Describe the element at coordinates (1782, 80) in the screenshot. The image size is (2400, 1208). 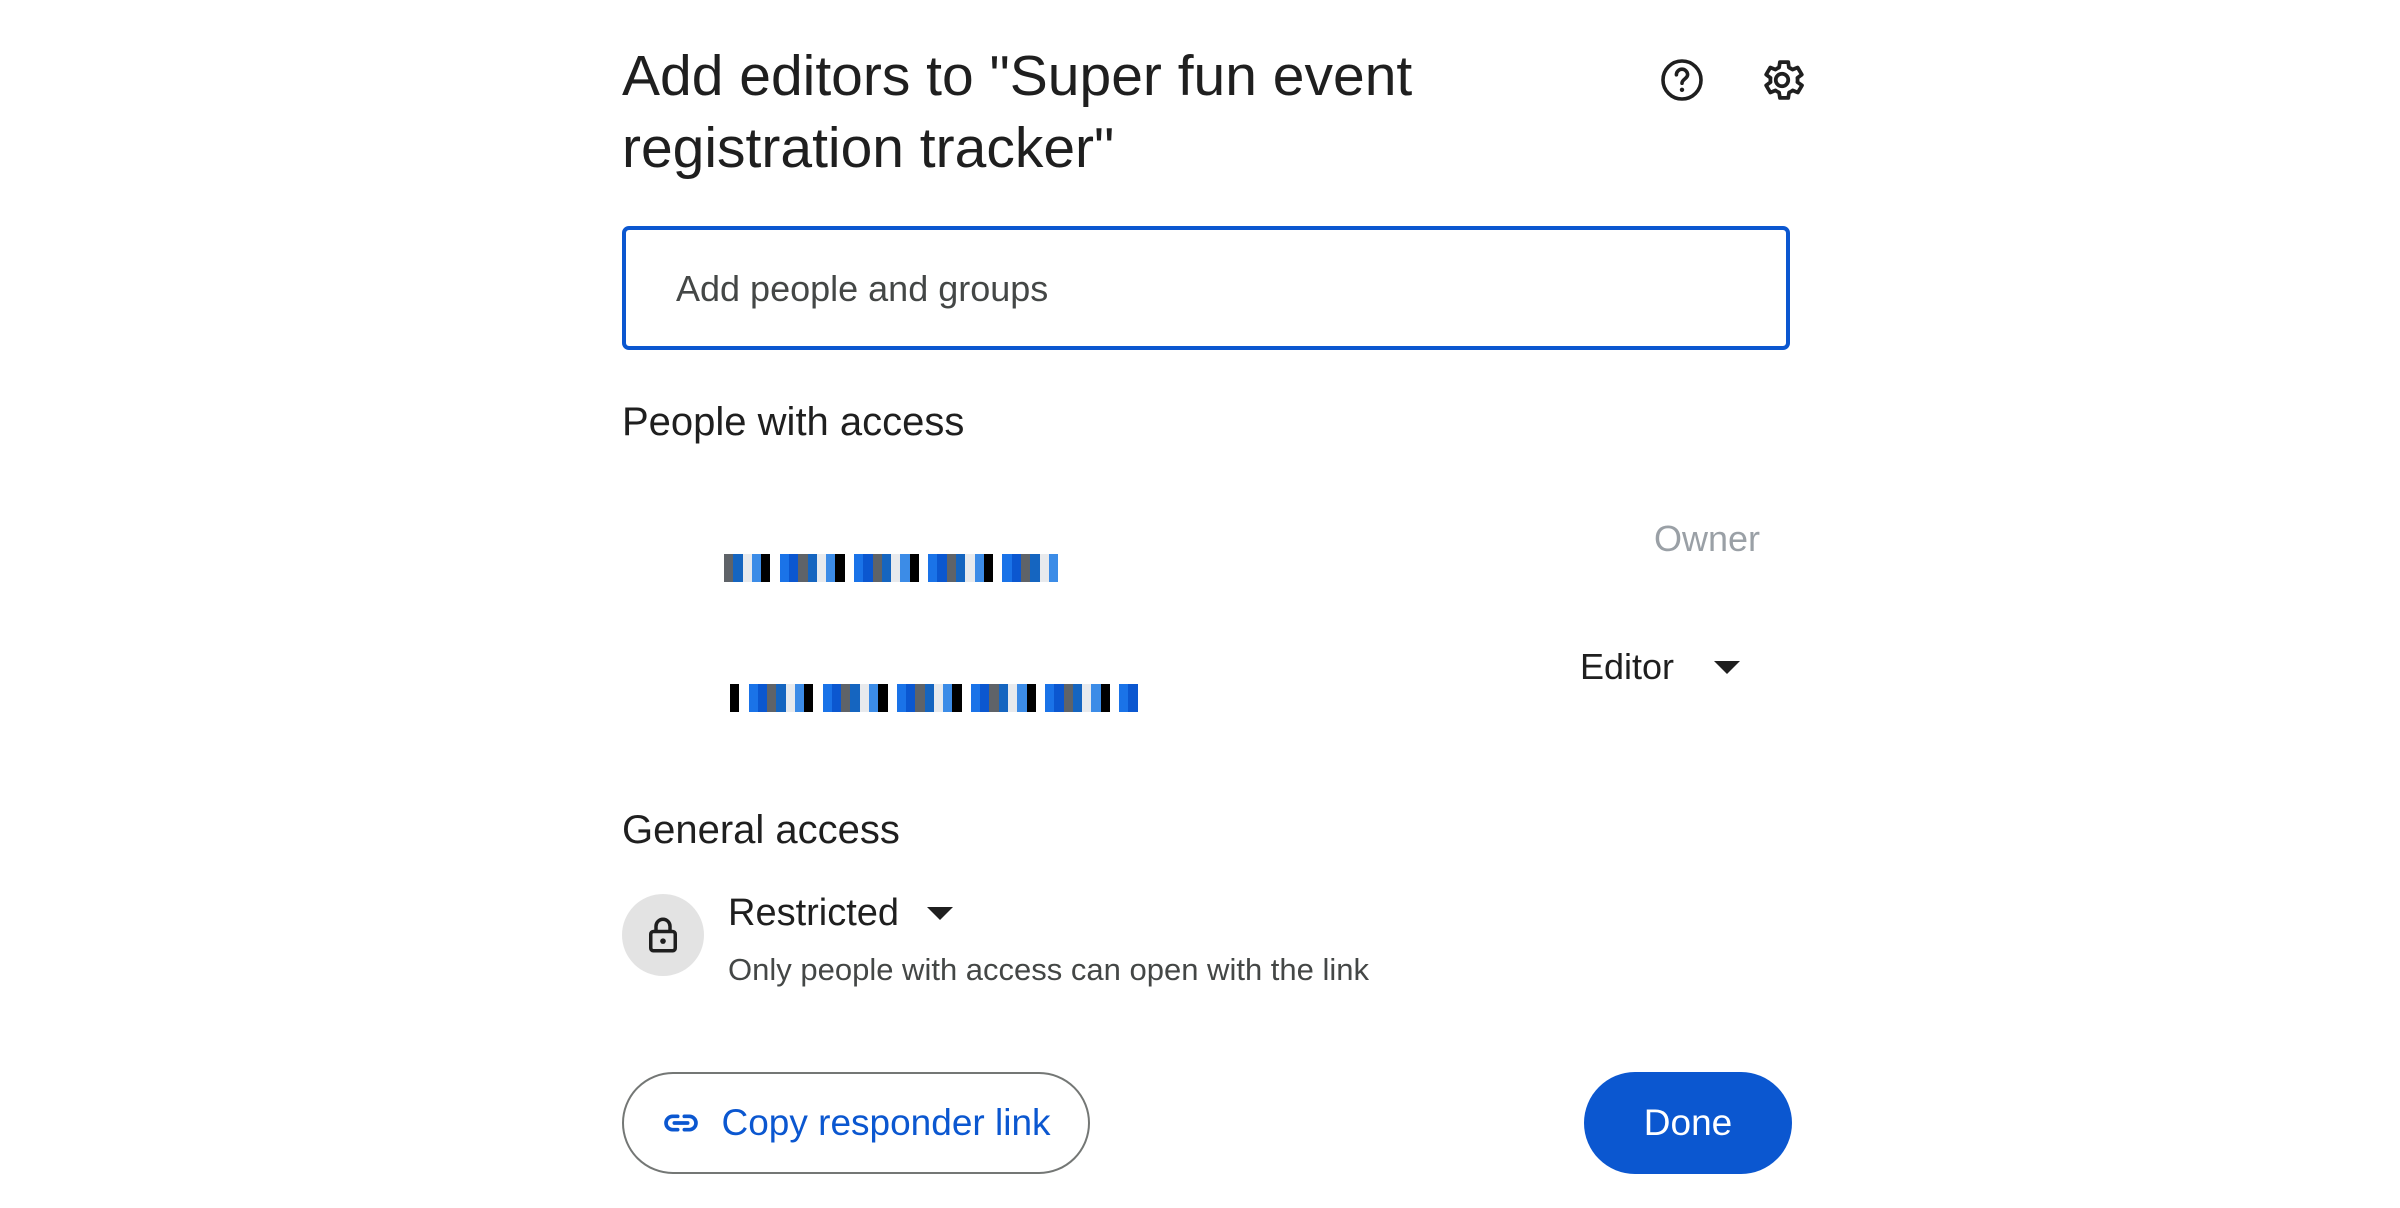
I see `settings-gear-icon` at that location.